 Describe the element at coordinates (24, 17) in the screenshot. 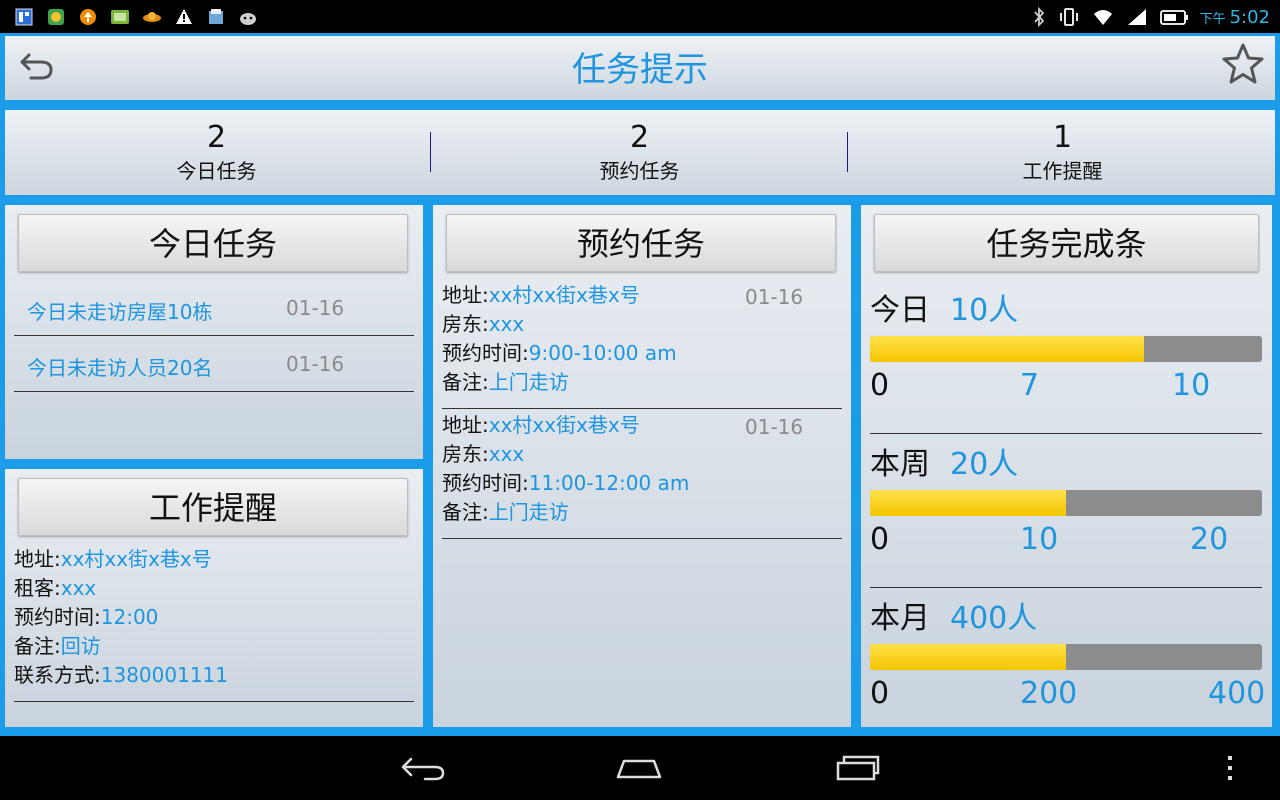

I see `gallery-icon` at that location.